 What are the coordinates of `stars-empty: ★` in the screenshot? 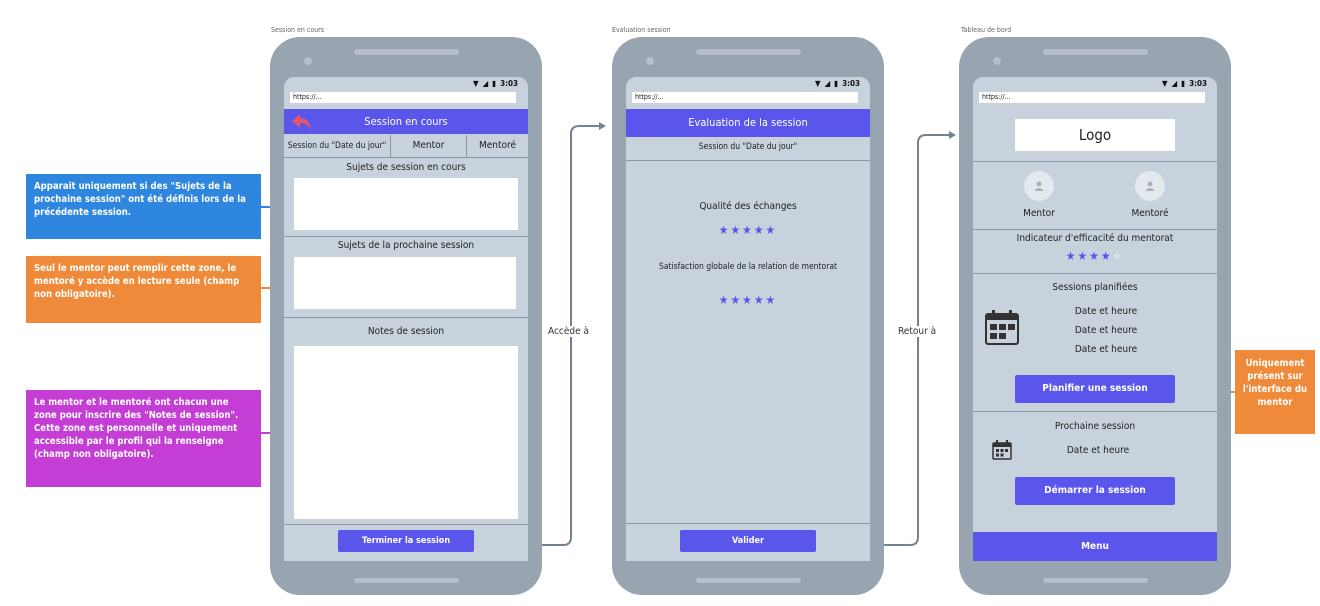 It's located at (1118, 256).